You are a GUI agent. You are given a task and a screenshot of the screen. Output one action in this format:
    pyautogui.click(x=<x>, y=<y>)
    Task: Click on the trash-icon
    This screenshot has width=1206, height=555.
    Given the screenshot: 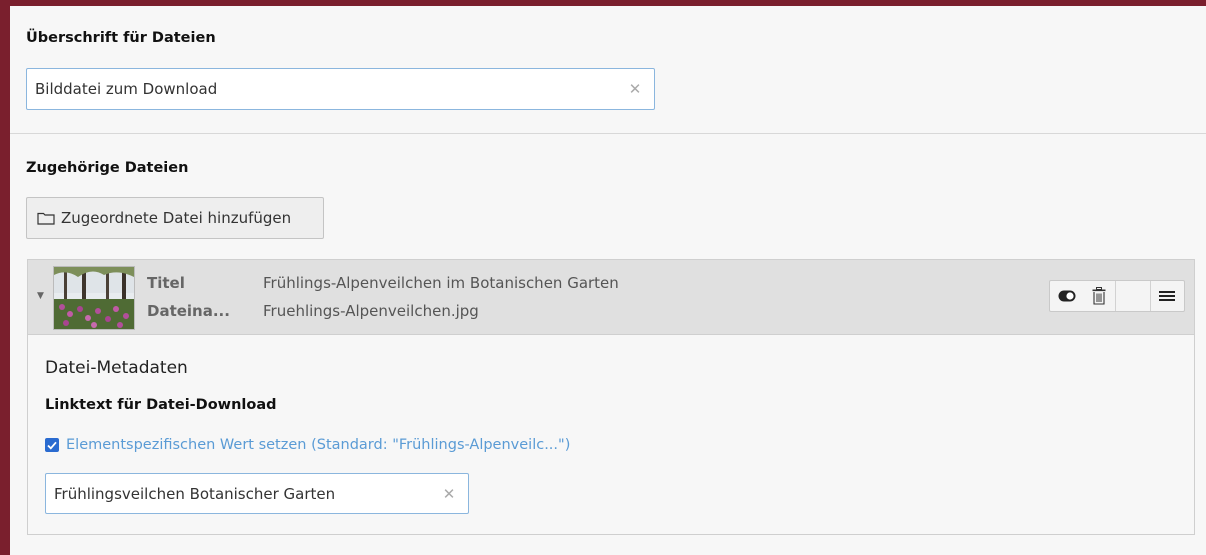 What is the action you would take?
    pyautogui.click(x=1100, y=296)
    